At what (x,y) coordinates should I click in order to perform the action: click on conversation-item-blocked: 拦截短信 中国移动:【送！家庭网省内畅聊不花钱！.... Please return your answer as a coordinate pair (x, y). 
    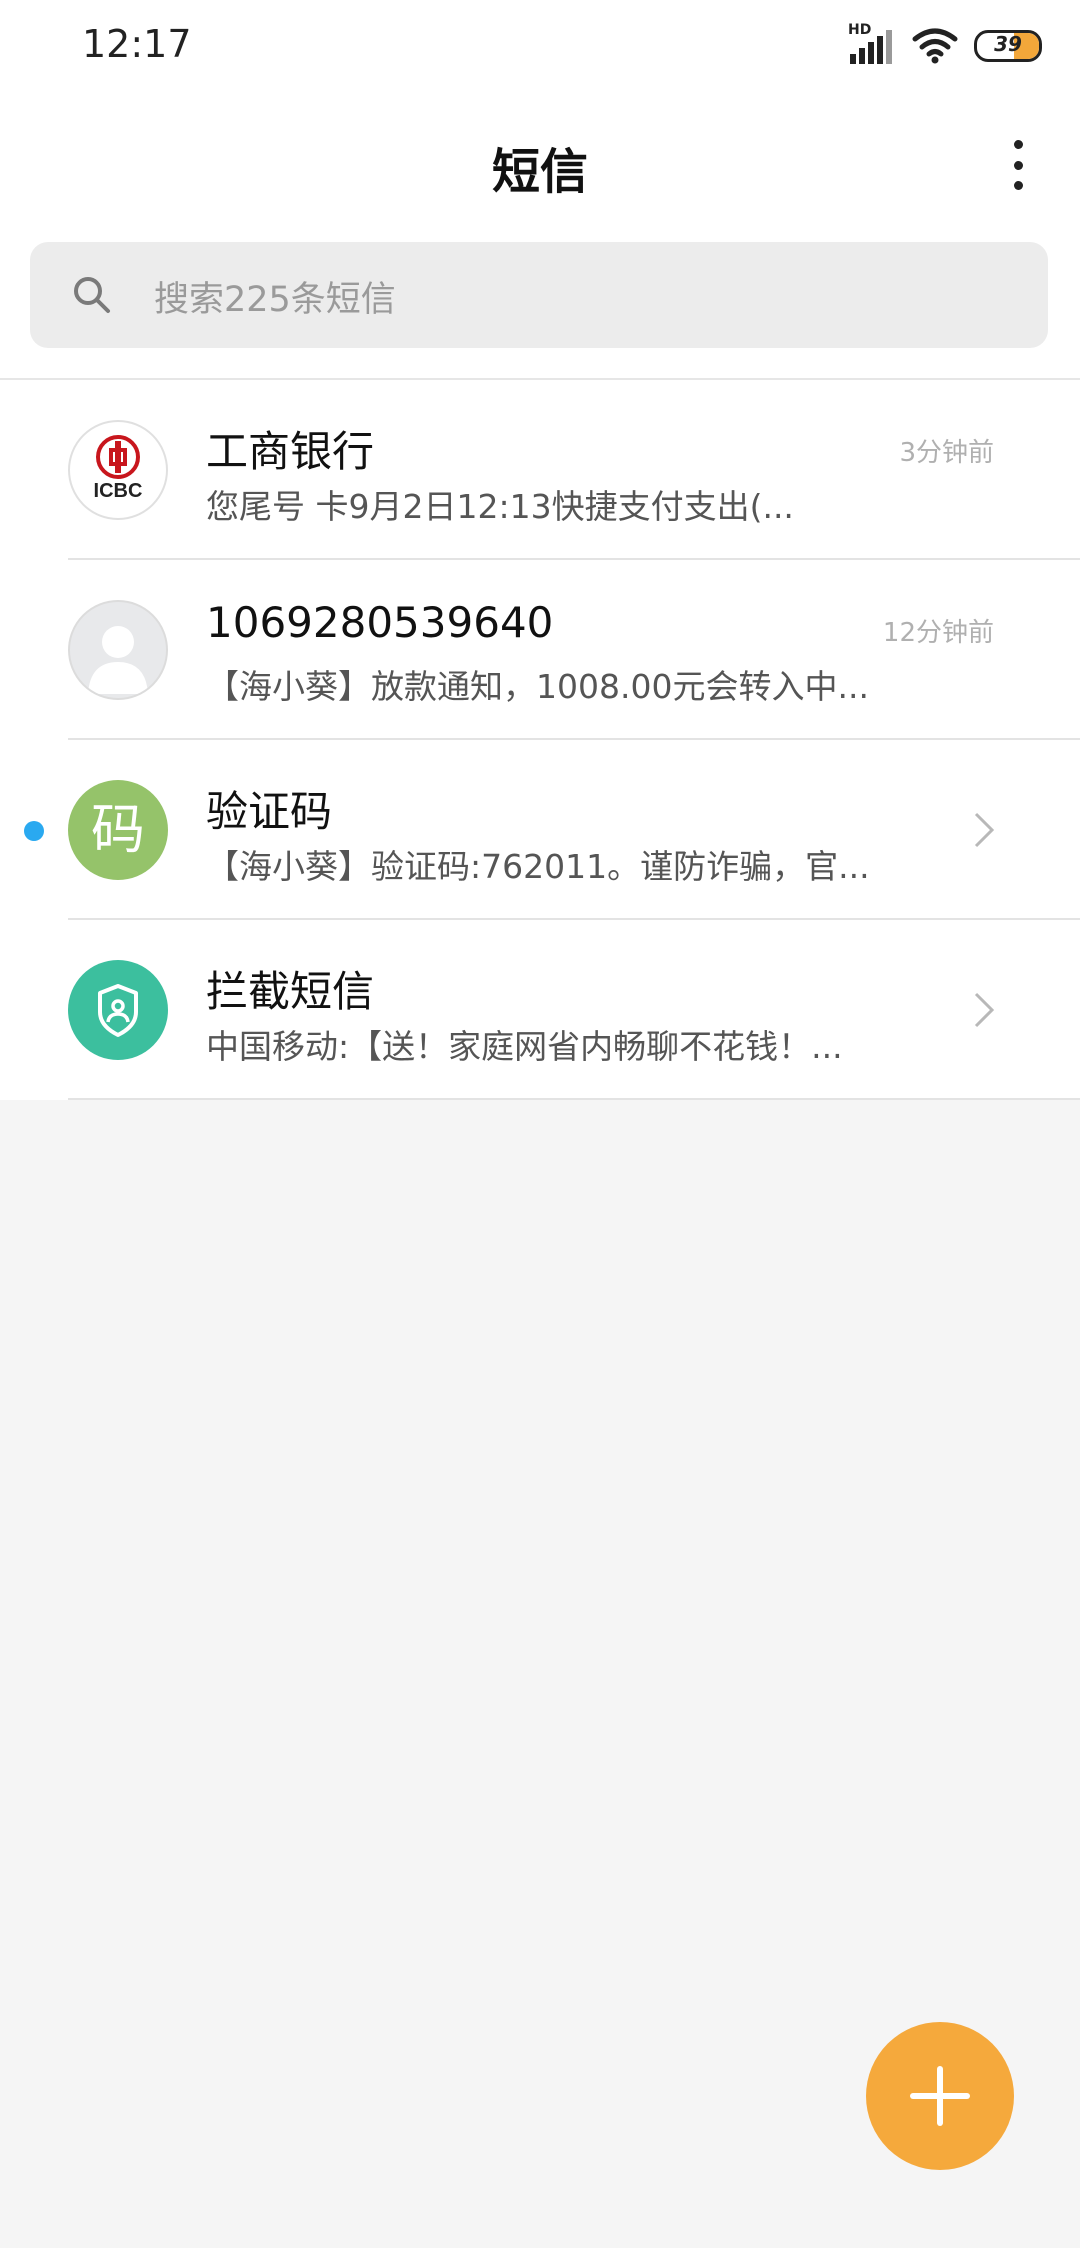
    Looking at the image, I should click on (540, 1010).